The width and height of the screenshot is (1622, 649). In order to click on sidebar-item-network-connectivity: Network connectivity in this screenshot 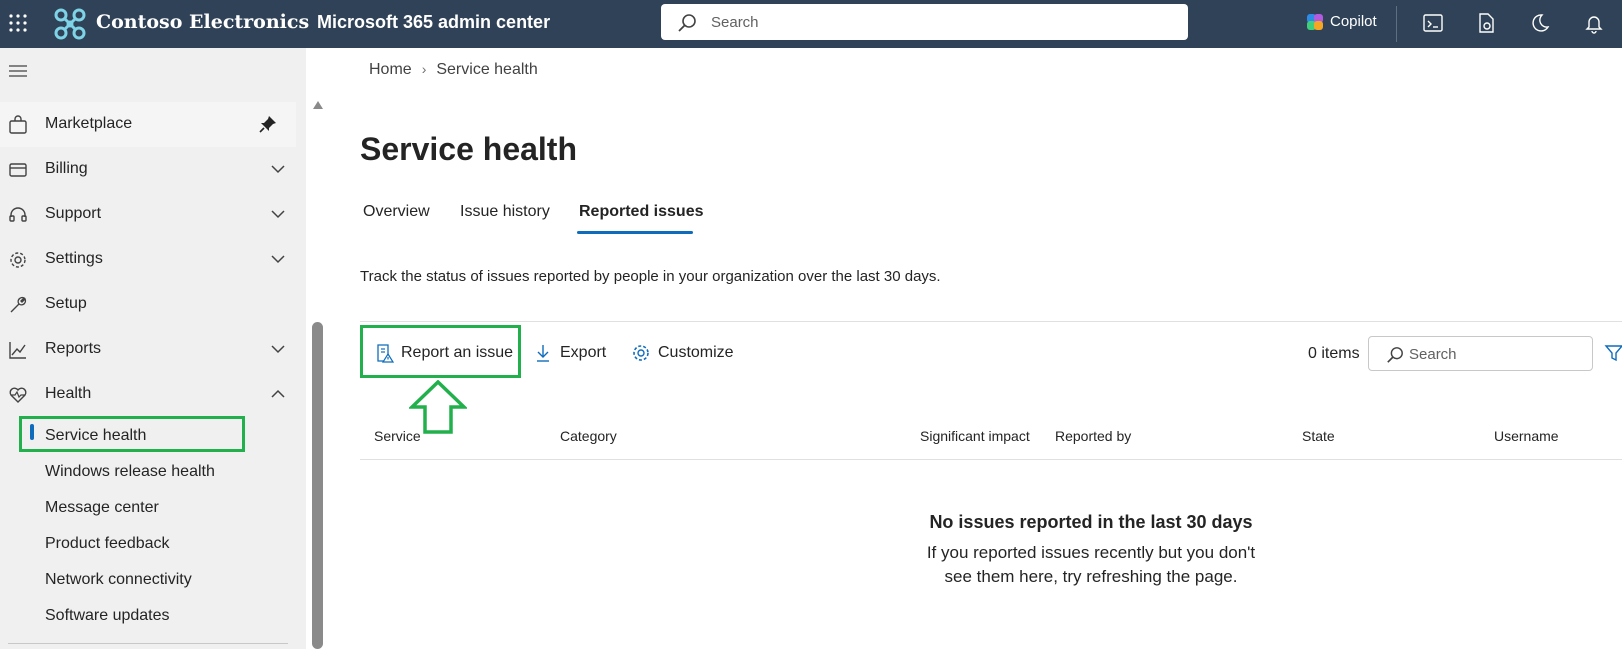, I will do `click(118, 580)`.